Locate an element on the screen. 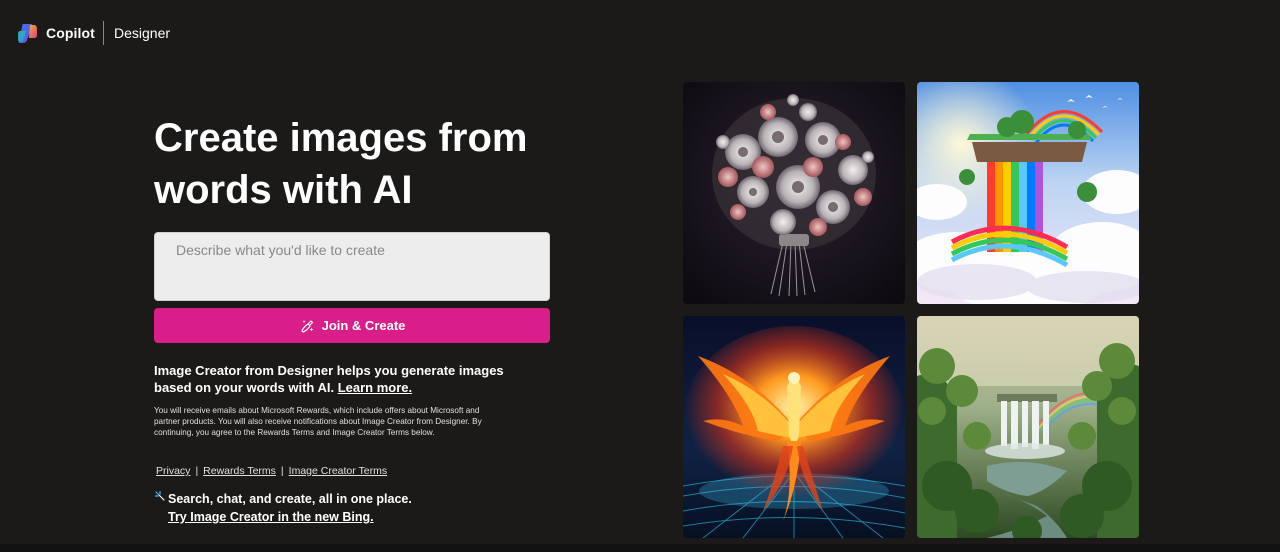  rainbow-waterfall-clouds-image is located at coordinates (1028, 193).